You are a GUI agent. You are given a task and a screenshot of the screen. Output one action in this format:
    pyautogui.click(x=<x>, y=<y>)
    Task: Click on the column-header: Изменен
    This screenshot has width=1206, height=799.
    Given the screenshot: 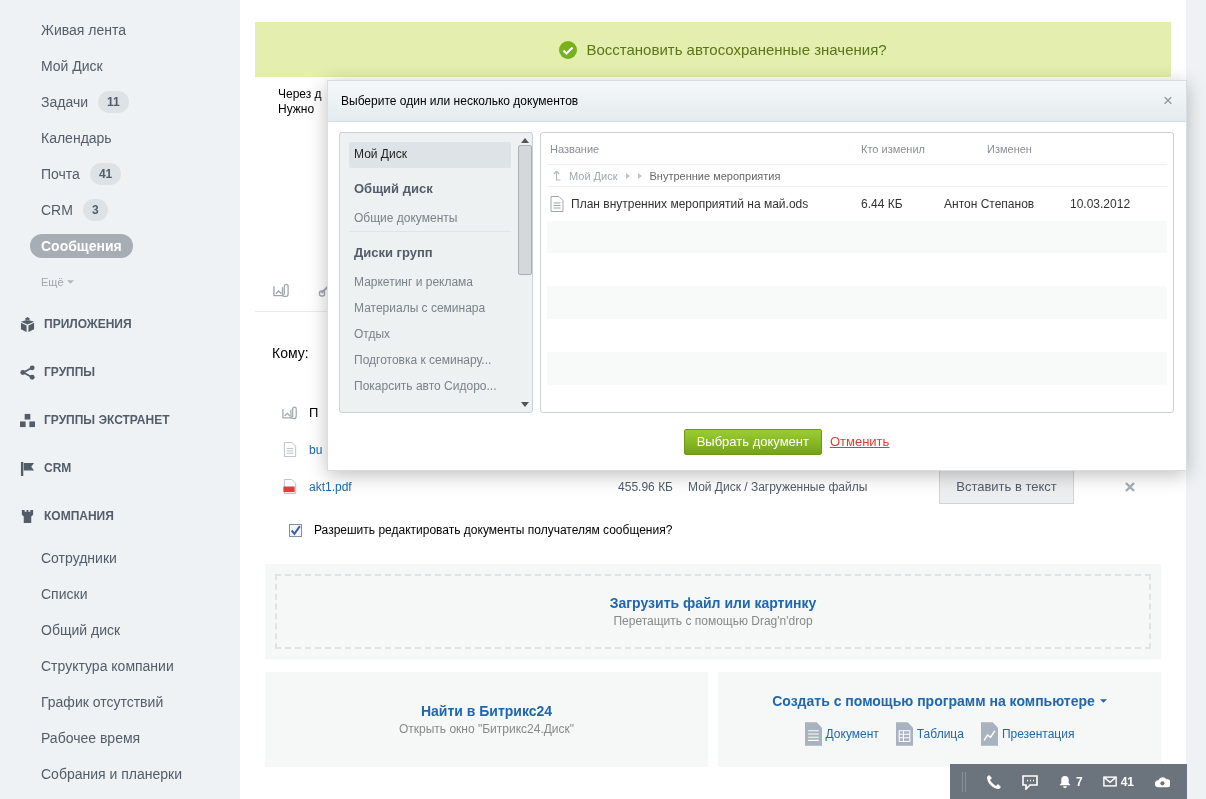 What is the action you would take?
    pyautogui.click(x=1032, y=148)
    